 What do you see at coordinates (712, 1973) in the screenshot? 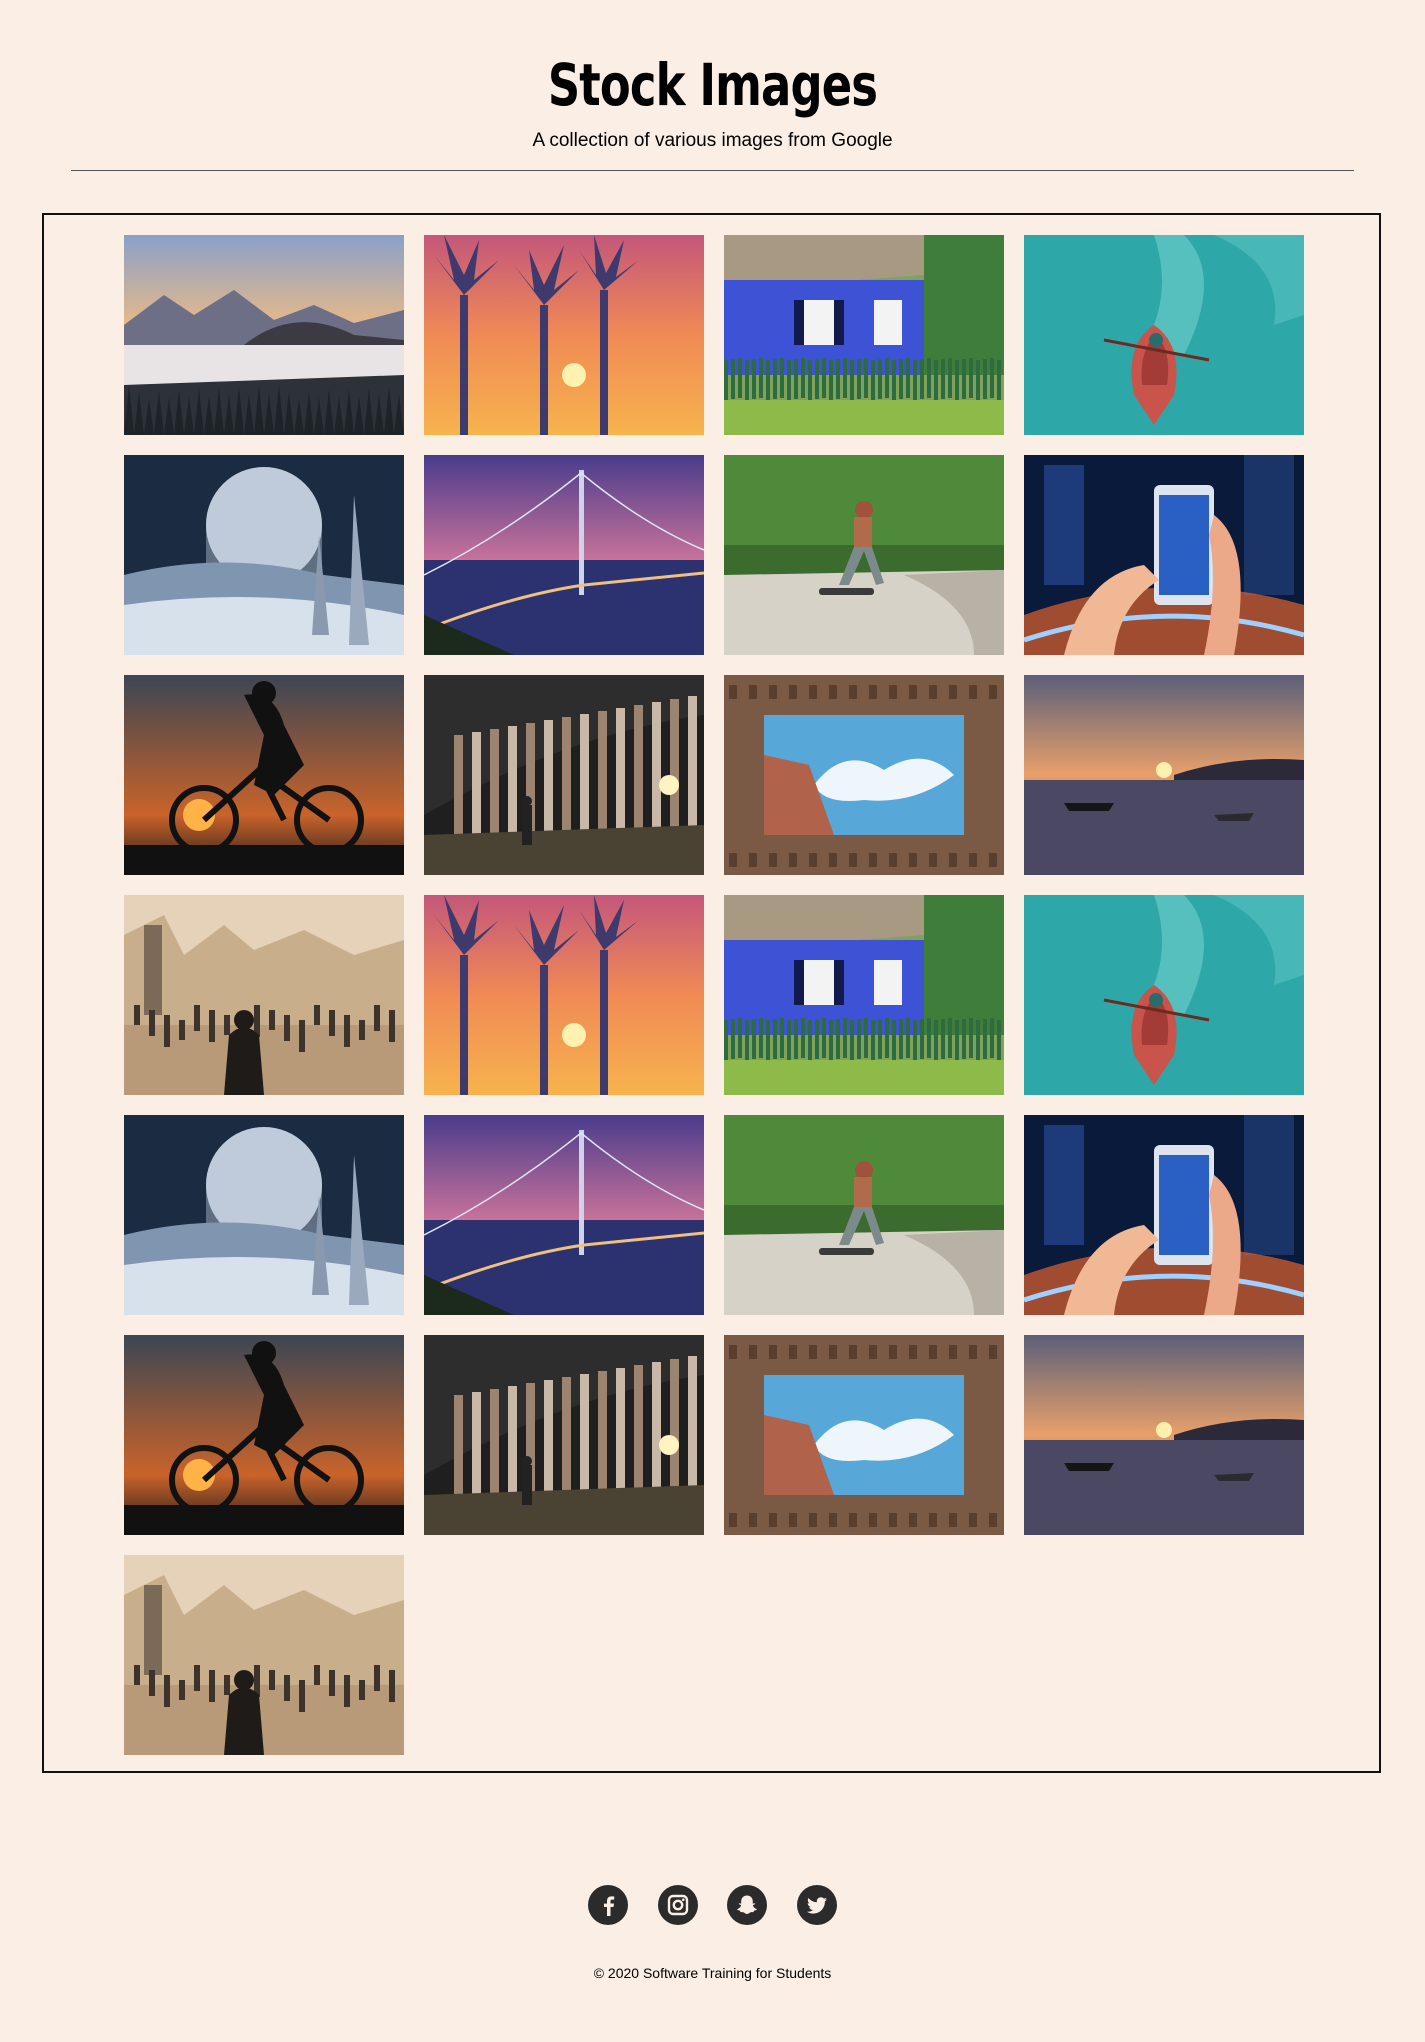
I see `footer-copyright: © 2020 Software Training for Students` at bounding box center [712, 1973].